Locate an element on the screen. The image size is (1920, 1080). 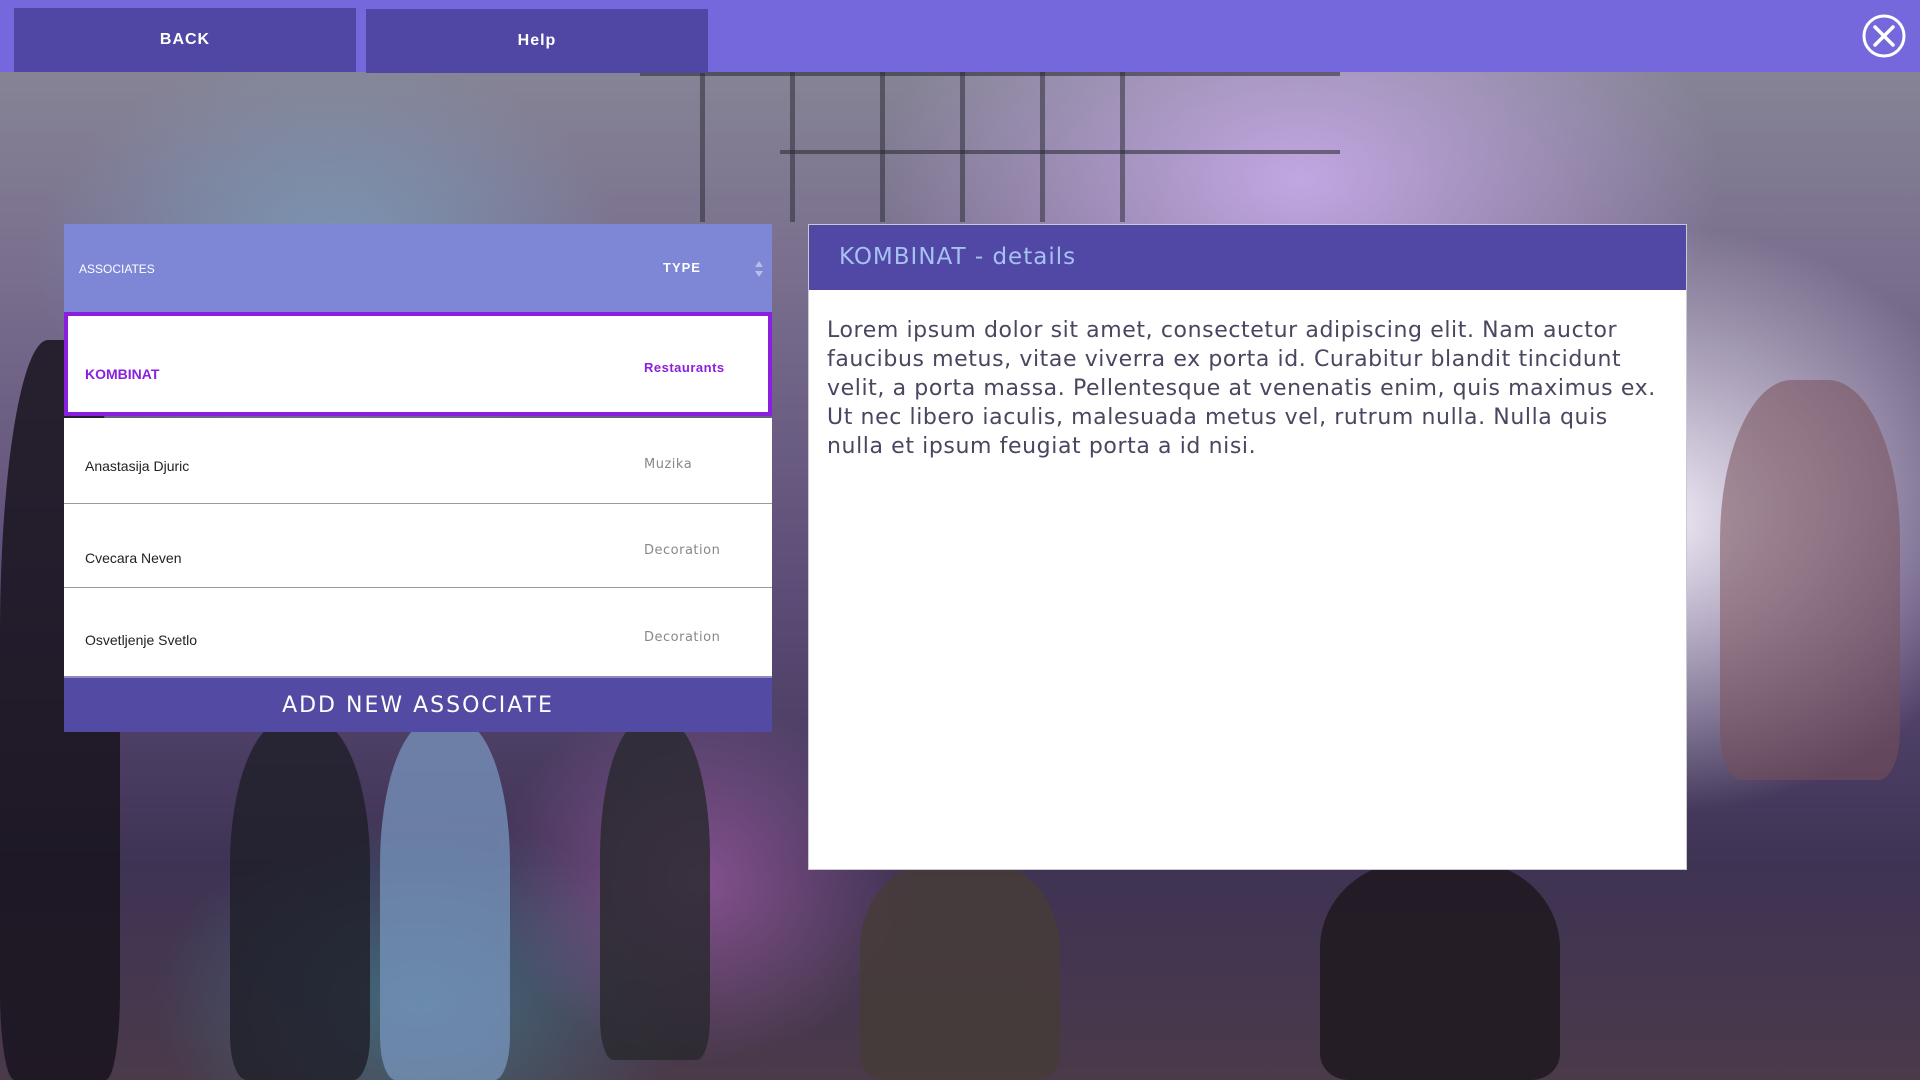
associate-row-cvecara-neven: Cvecara Neven Decoration is located at coordinates (418, 546).